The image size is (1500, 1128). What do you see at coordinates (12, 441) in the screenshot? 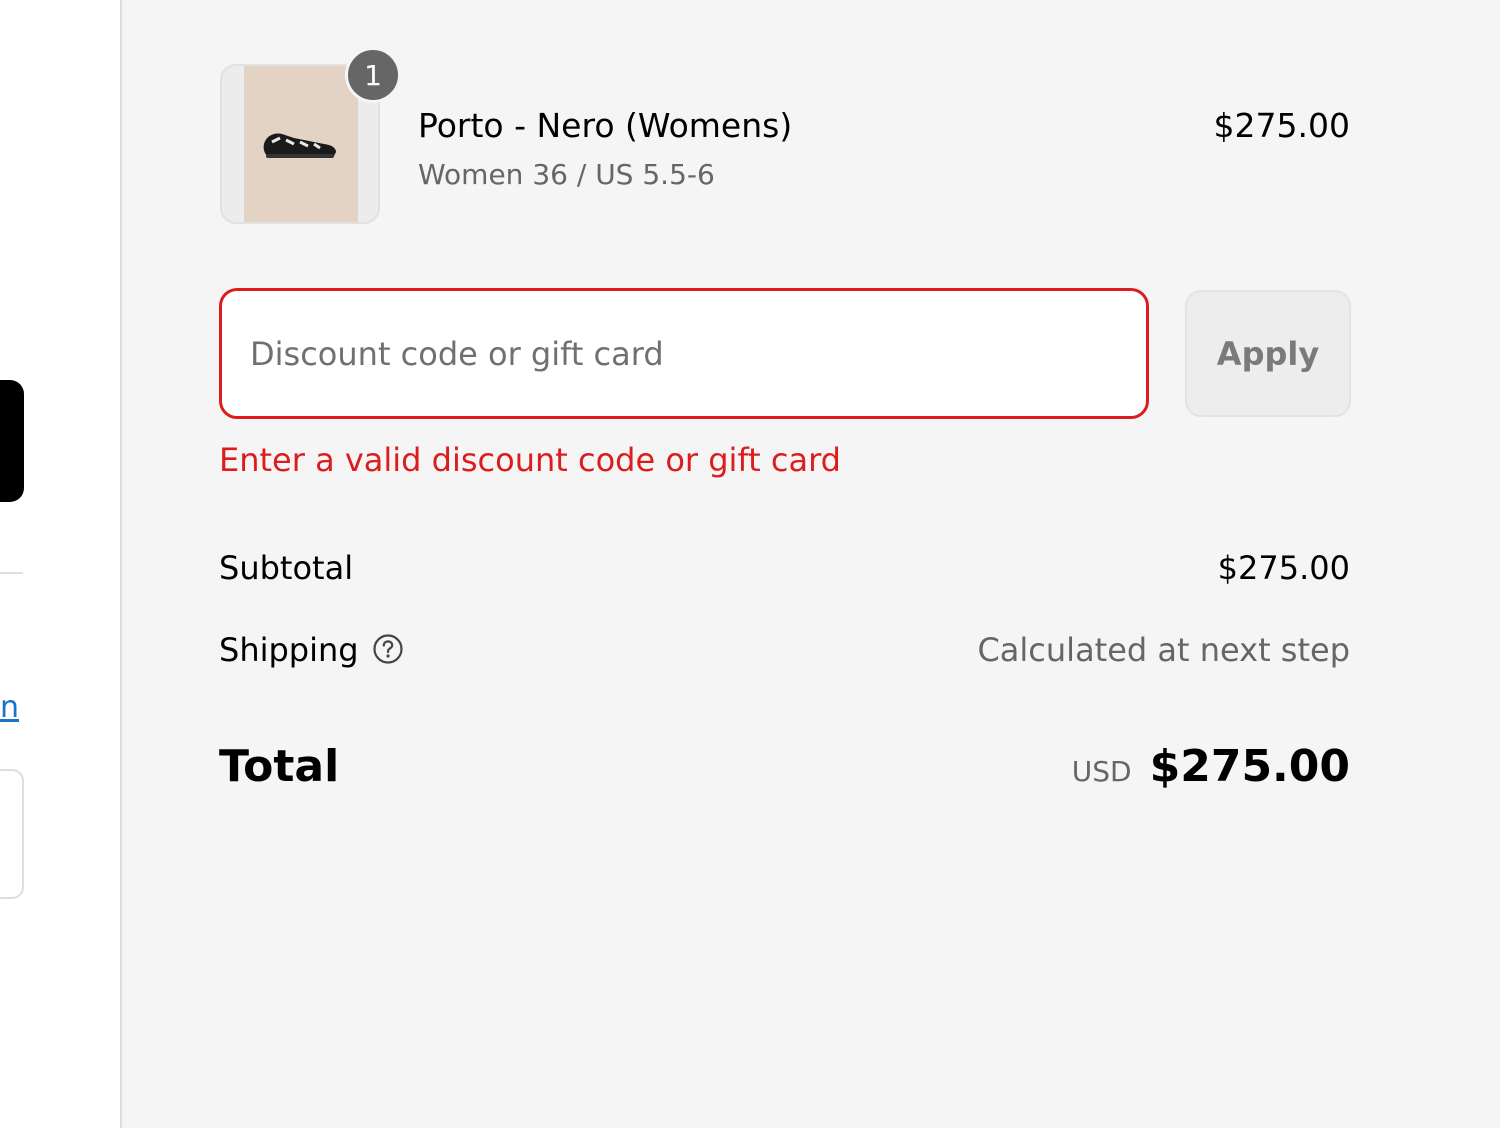
I see `express-checkout-button` at bounding box center [12, 441].